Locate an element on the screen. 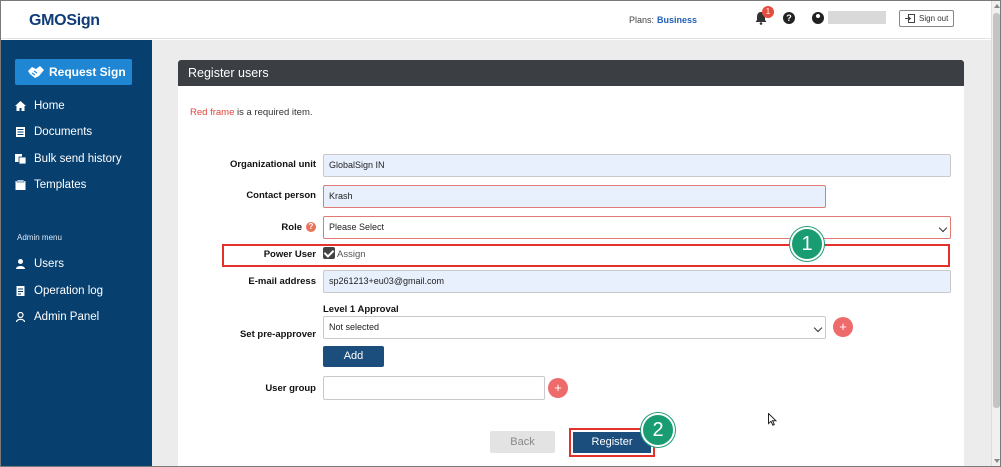 The height and width of the screenshot is (467, 1001). sidebar-item-templates: Templates is located at coordinates (50, 185).